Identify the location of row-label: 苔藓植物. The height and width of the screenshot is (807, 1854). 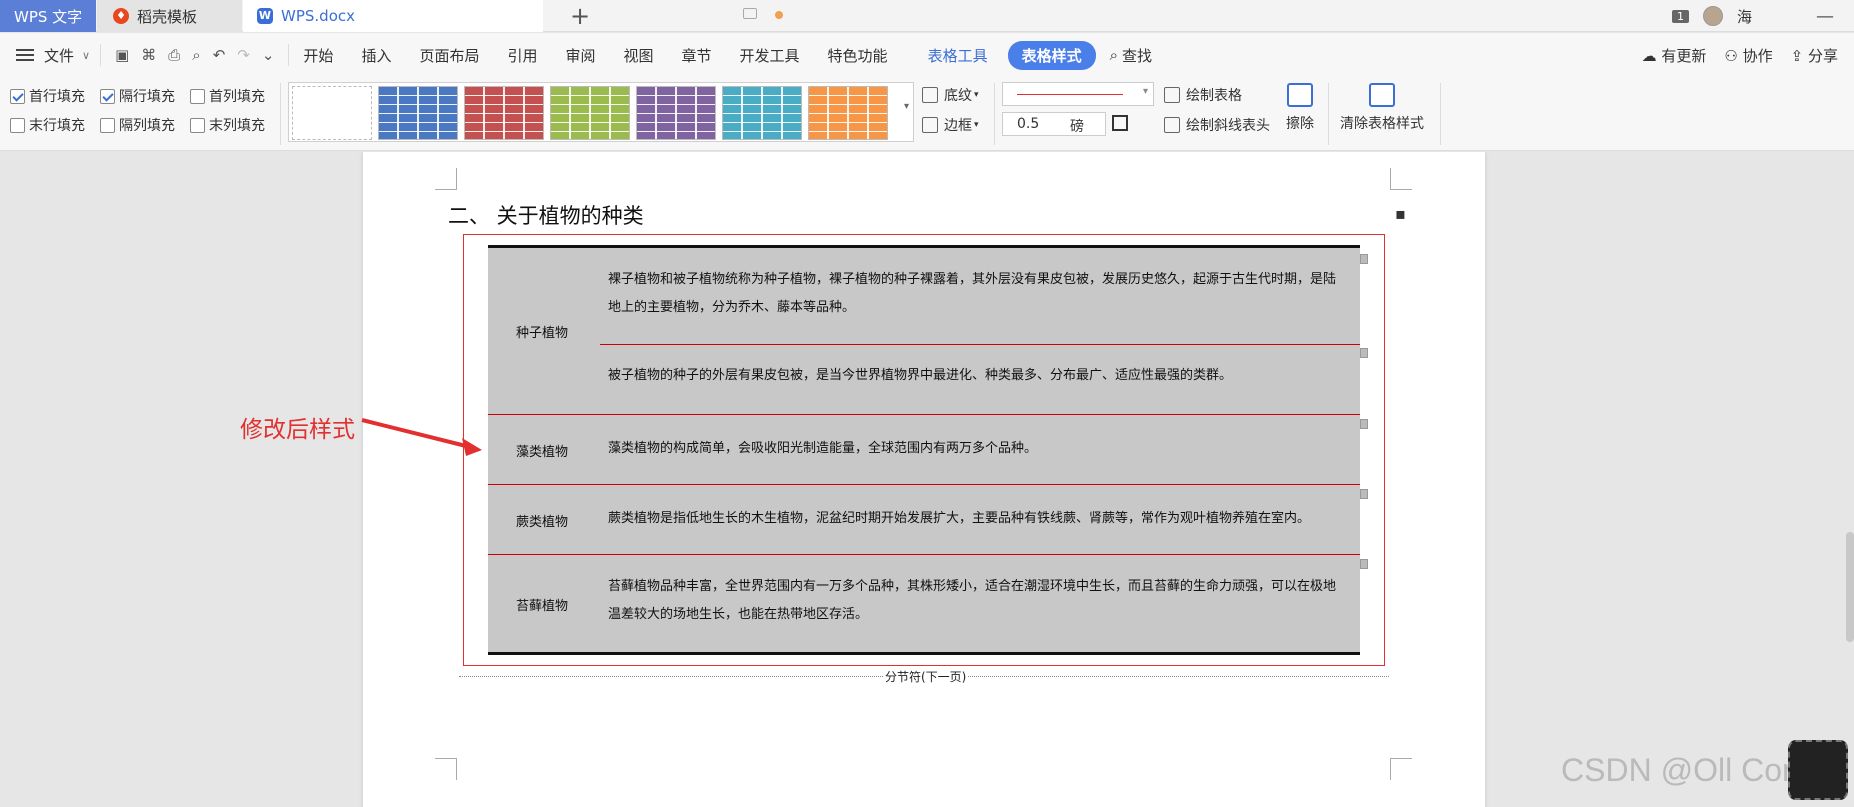
(542, 604).